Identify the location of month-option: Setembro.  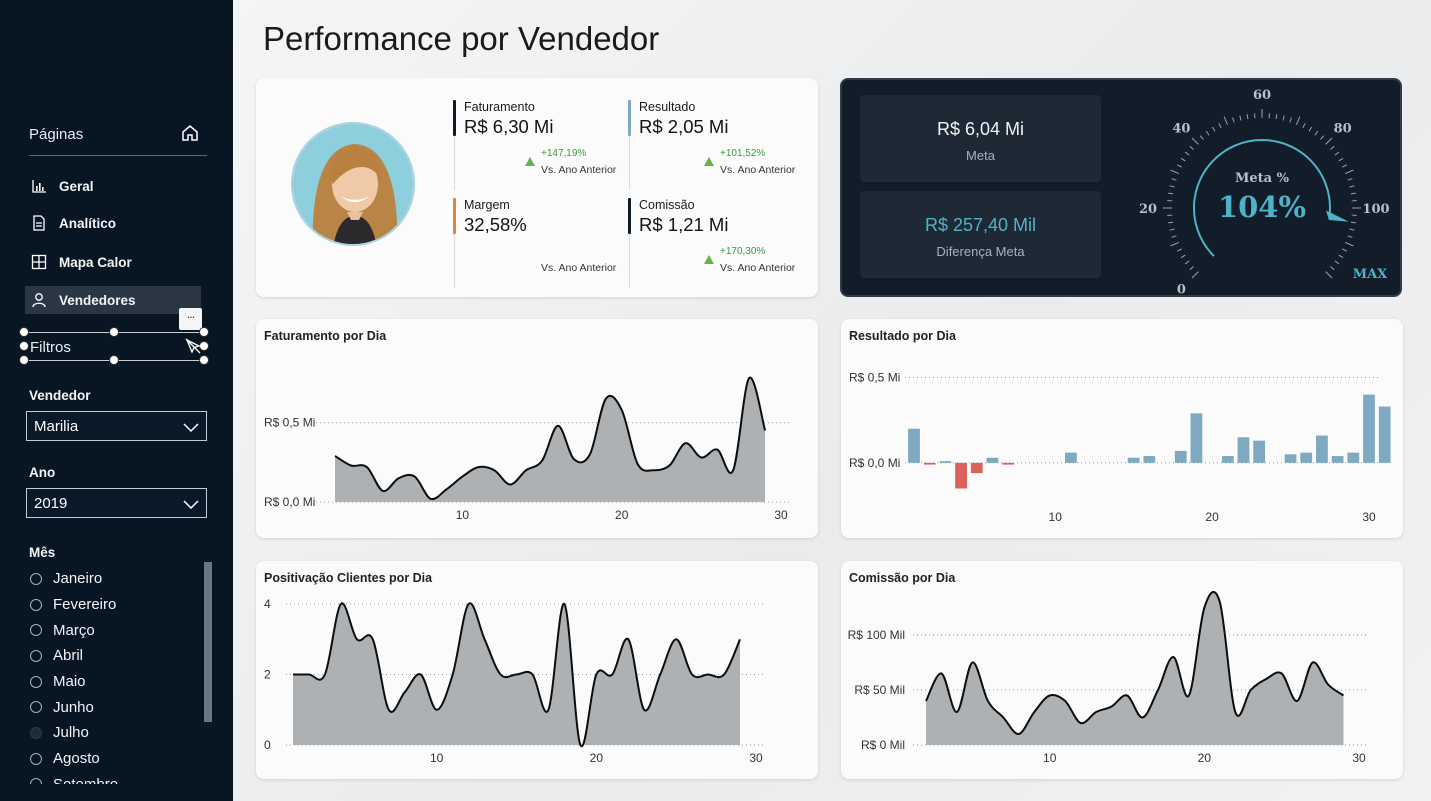
(118, 778).